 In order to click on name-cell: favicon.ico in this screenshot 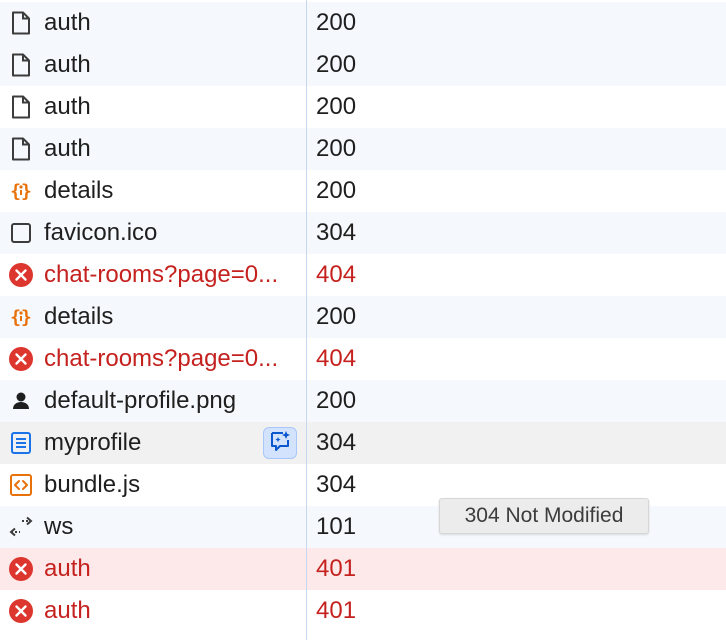, I will do `click(153, 233)`.